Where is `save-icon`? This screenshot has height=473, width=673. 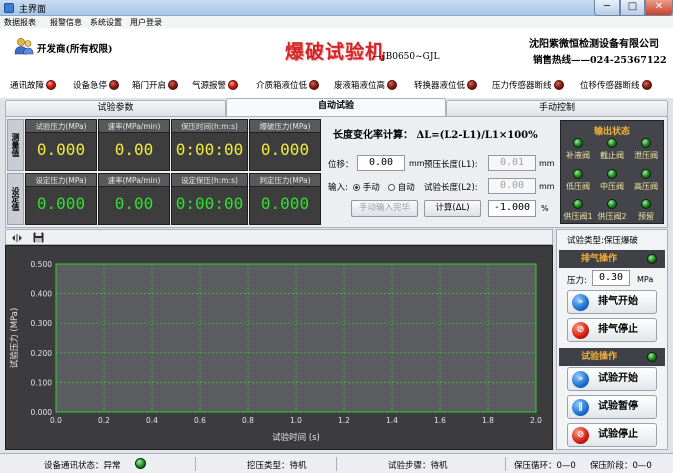
save-icon is located at coordinates (38, 237).